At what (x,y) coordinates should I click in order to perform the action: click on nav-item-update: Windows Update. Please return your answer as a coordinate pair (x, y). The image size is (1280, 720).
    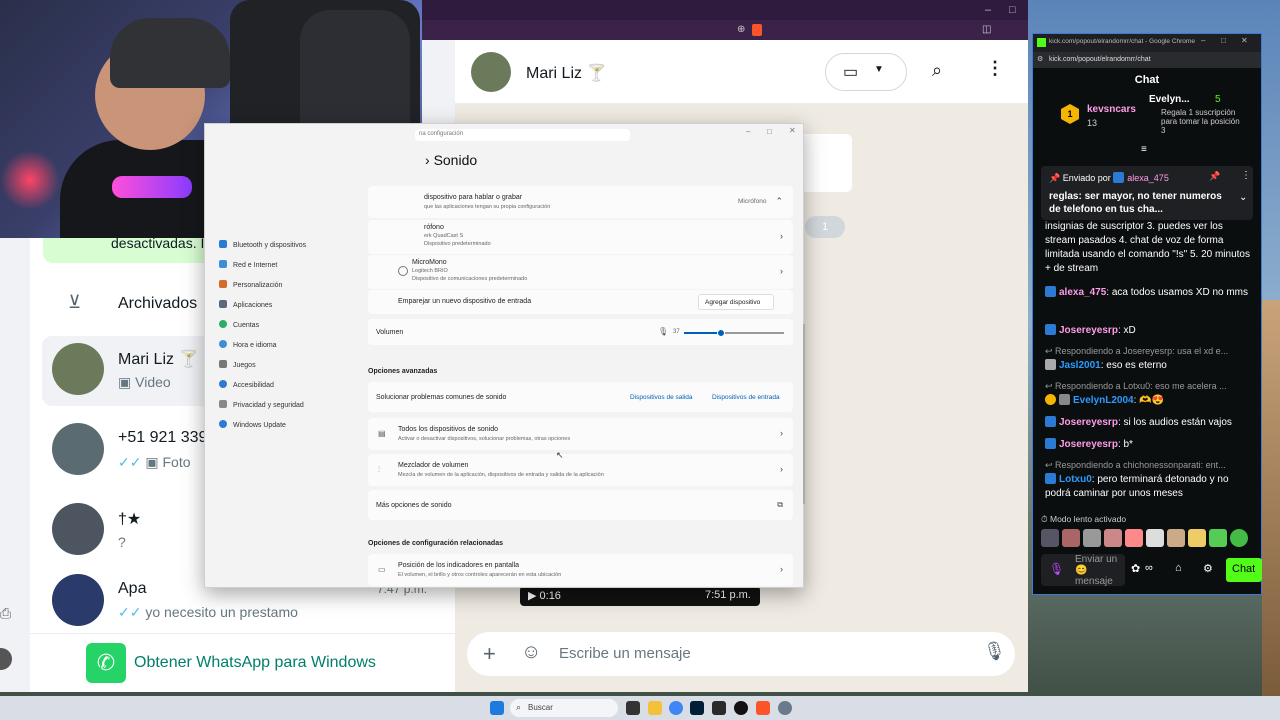
    Looking at the image, I should click on (252, 424).